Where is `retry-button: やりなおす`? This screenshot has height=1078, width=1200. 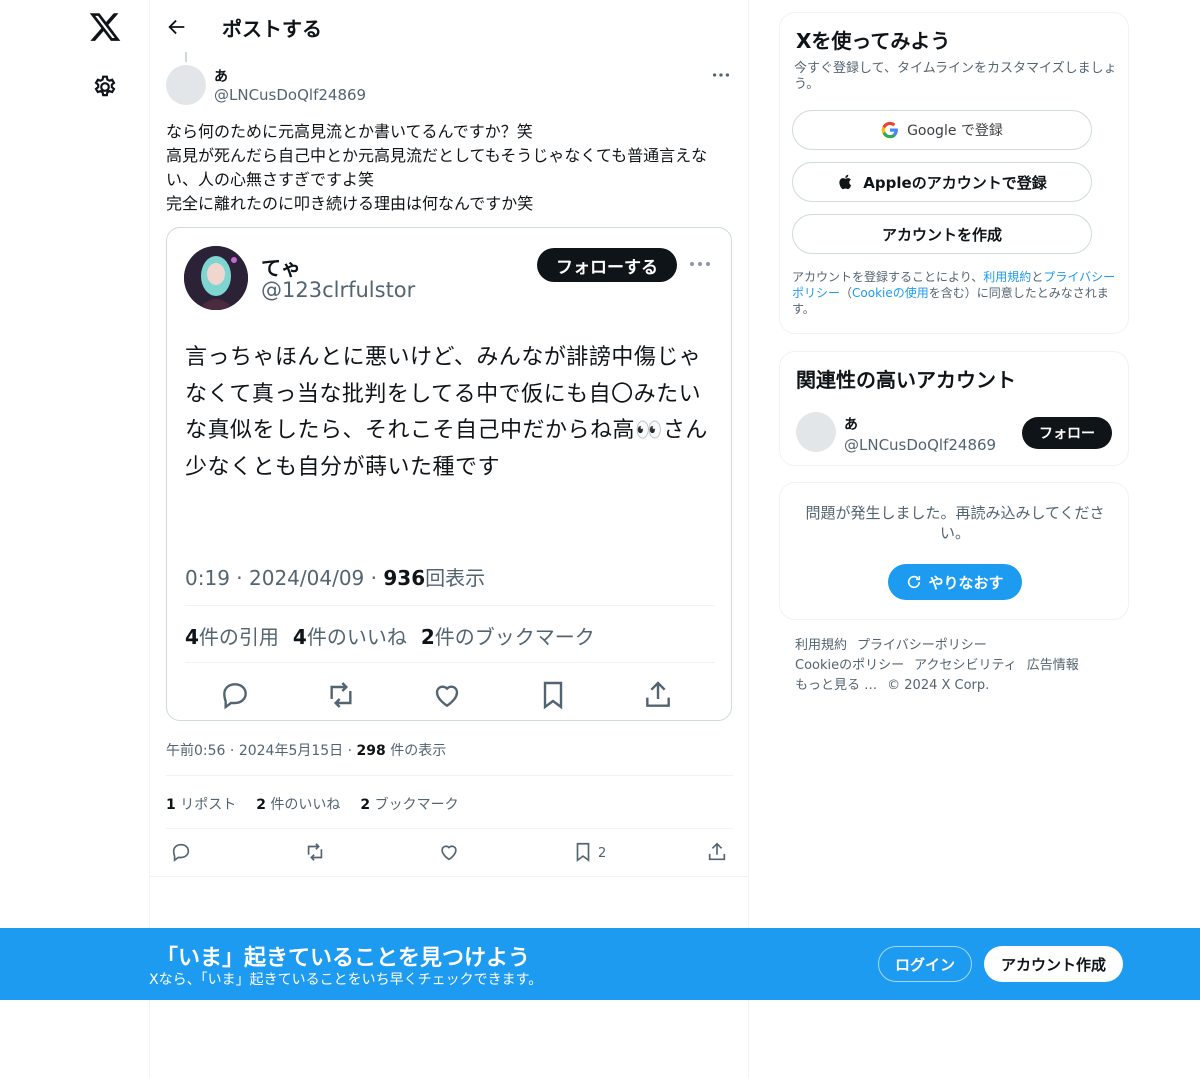
retry-button: やりなおす is located at coordinates (955, 582).